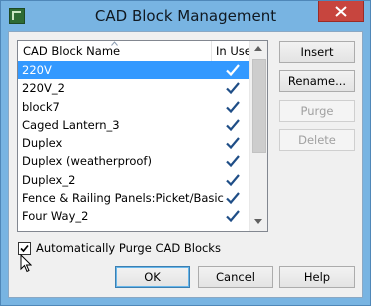  I want to click on list-item: Caged Lantern_3, so click(135, 125).